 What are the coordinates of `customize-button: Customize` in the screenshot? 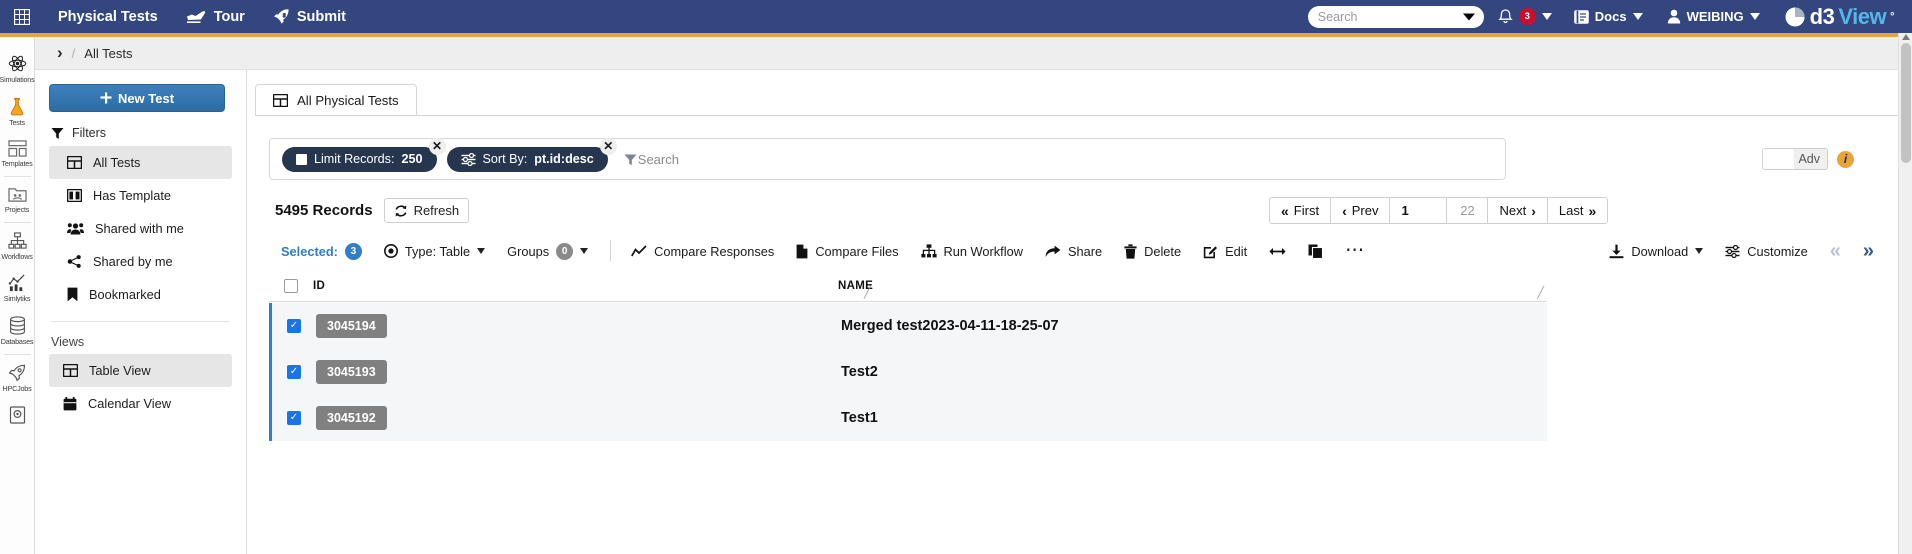 It's located at (1766, 251).